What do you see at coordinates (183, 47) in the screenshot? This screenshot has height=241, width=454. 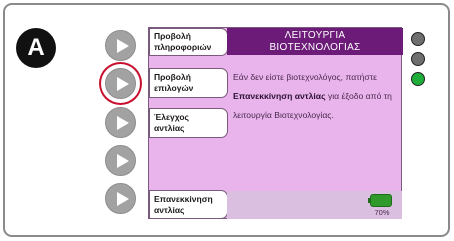 I see `softkey-label: πληροφοριών` at bounding box center [183, 47].